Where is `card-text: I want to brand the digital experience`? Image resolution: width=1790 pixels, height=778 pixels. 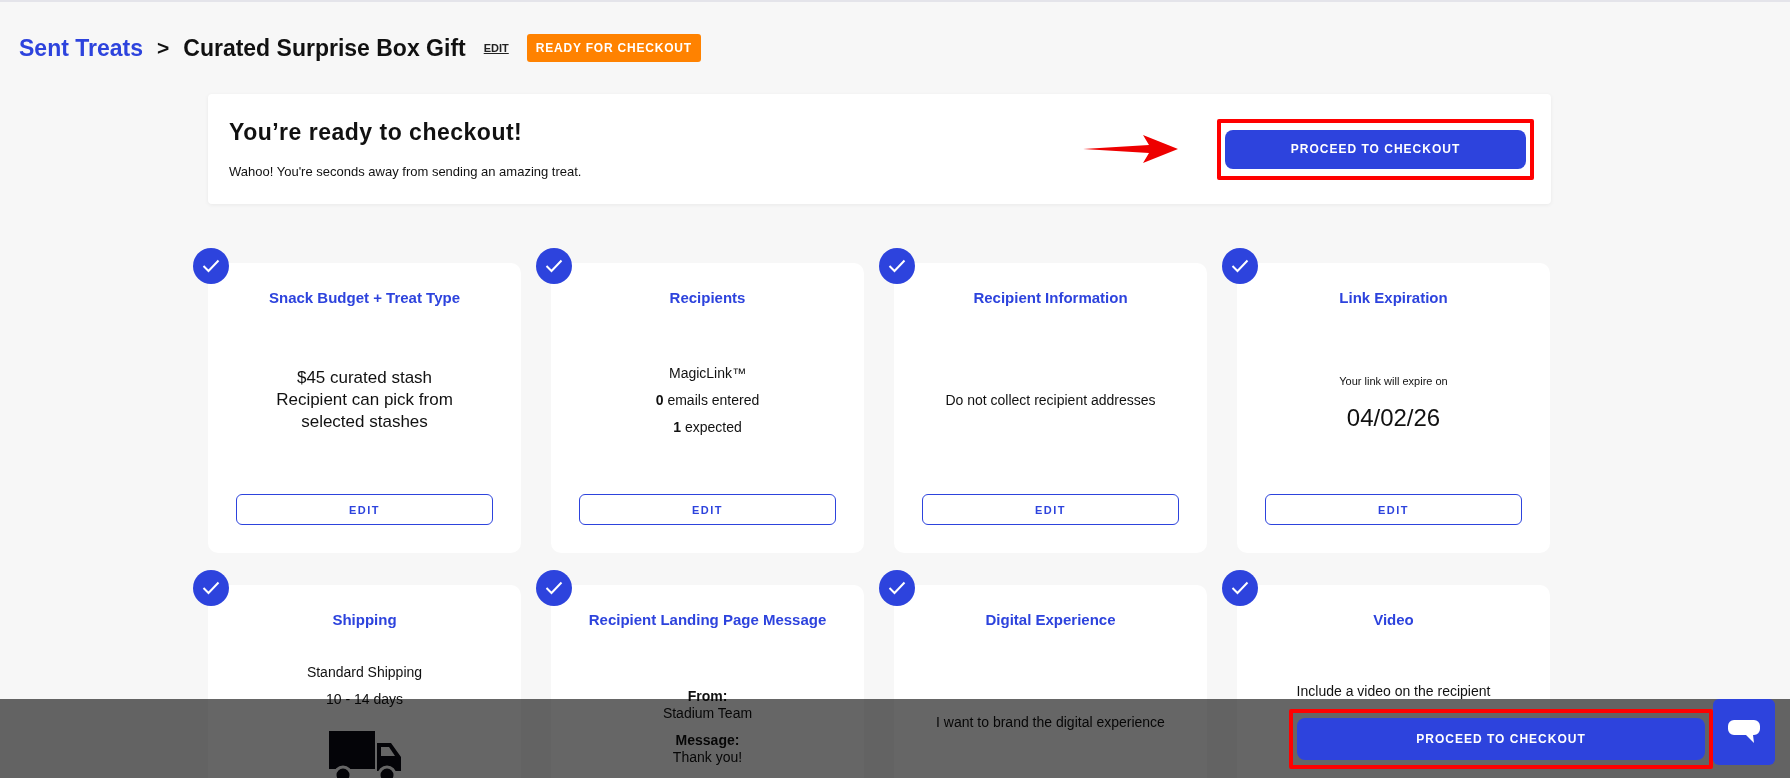 card-text: I want to brand the digital experience is located at coordinates (1050, 722).